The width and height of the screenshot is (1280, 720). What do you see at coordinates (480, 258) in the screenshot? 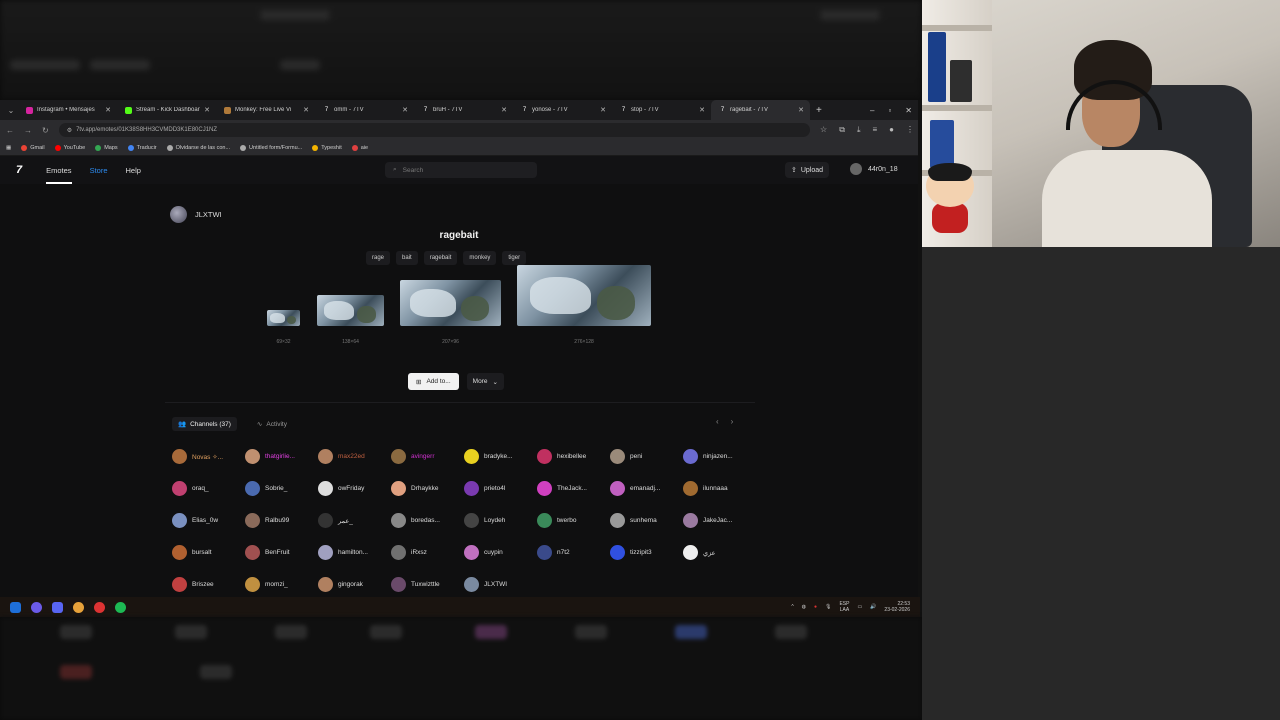
I see `emote-tag: monkey` at bounding box center [480, 258].